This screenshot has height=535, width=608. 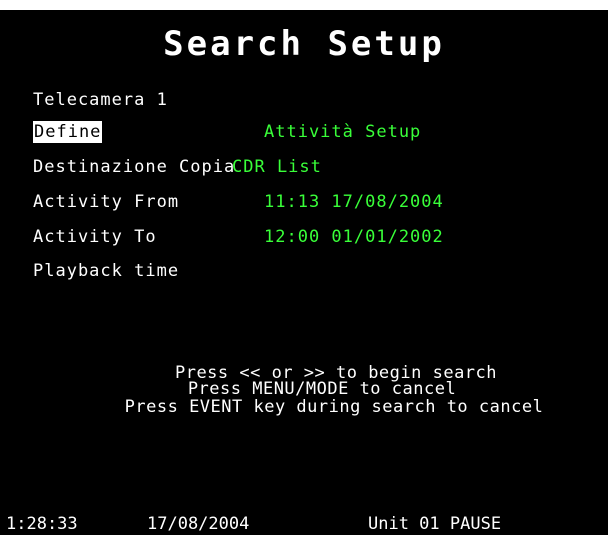 What do you see at coordinates (106, 202) in the screenshot?
I see `activity-from-label: Activity From` at bounding box center [106, 202].